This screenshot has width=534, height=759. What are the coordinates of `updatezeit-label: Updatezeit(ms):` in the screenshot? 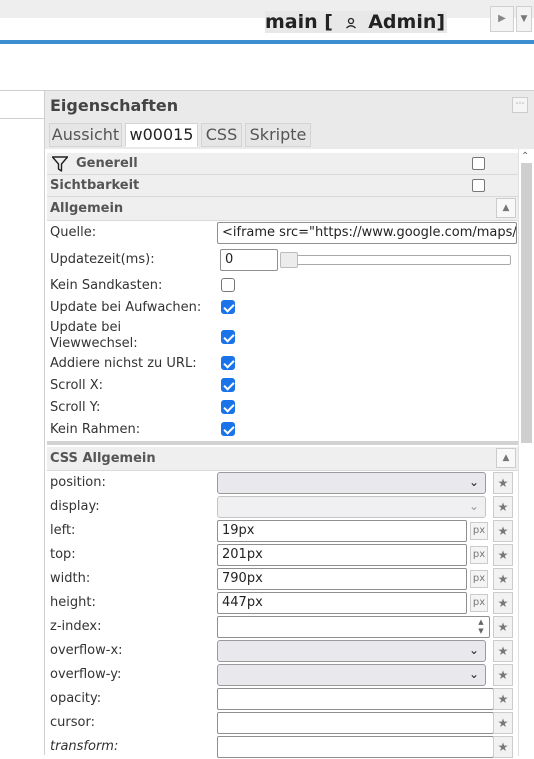 It's located at (102, 259).